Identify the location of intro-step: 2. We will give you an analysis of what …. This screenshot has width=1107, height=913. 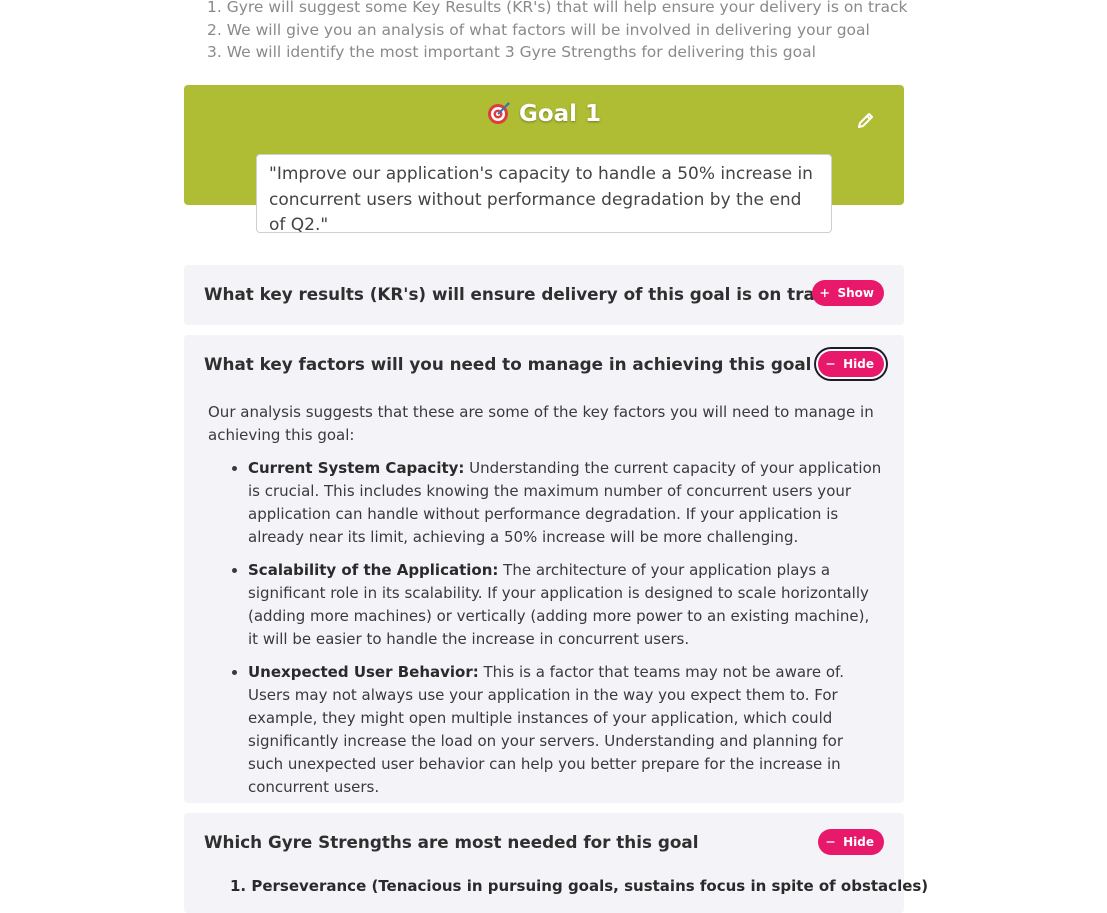
(538, 29).